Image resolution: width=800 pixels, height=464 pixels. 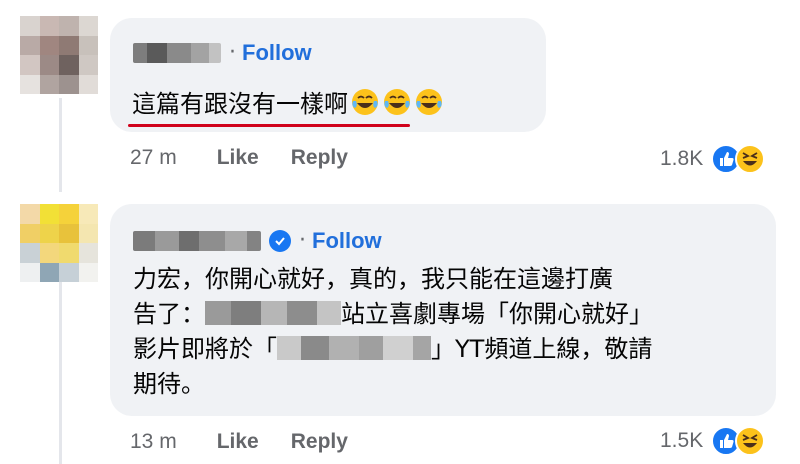 I want to click on comment-timestamp: 27 m, so click(x=153, y=158).